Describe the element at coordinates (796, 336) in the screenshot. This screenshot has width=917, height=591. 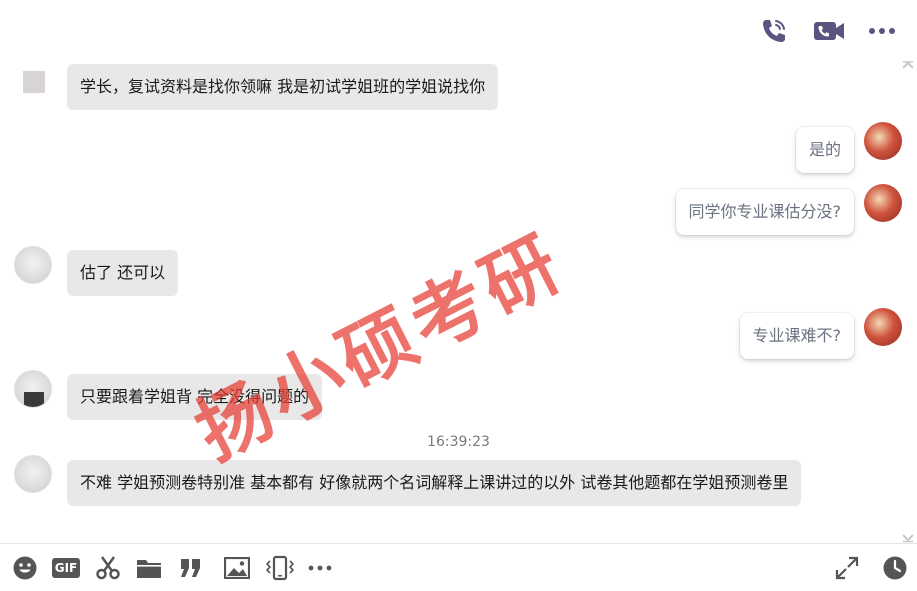
I see `message-bubble-sent: 专业课难不?` at that location.